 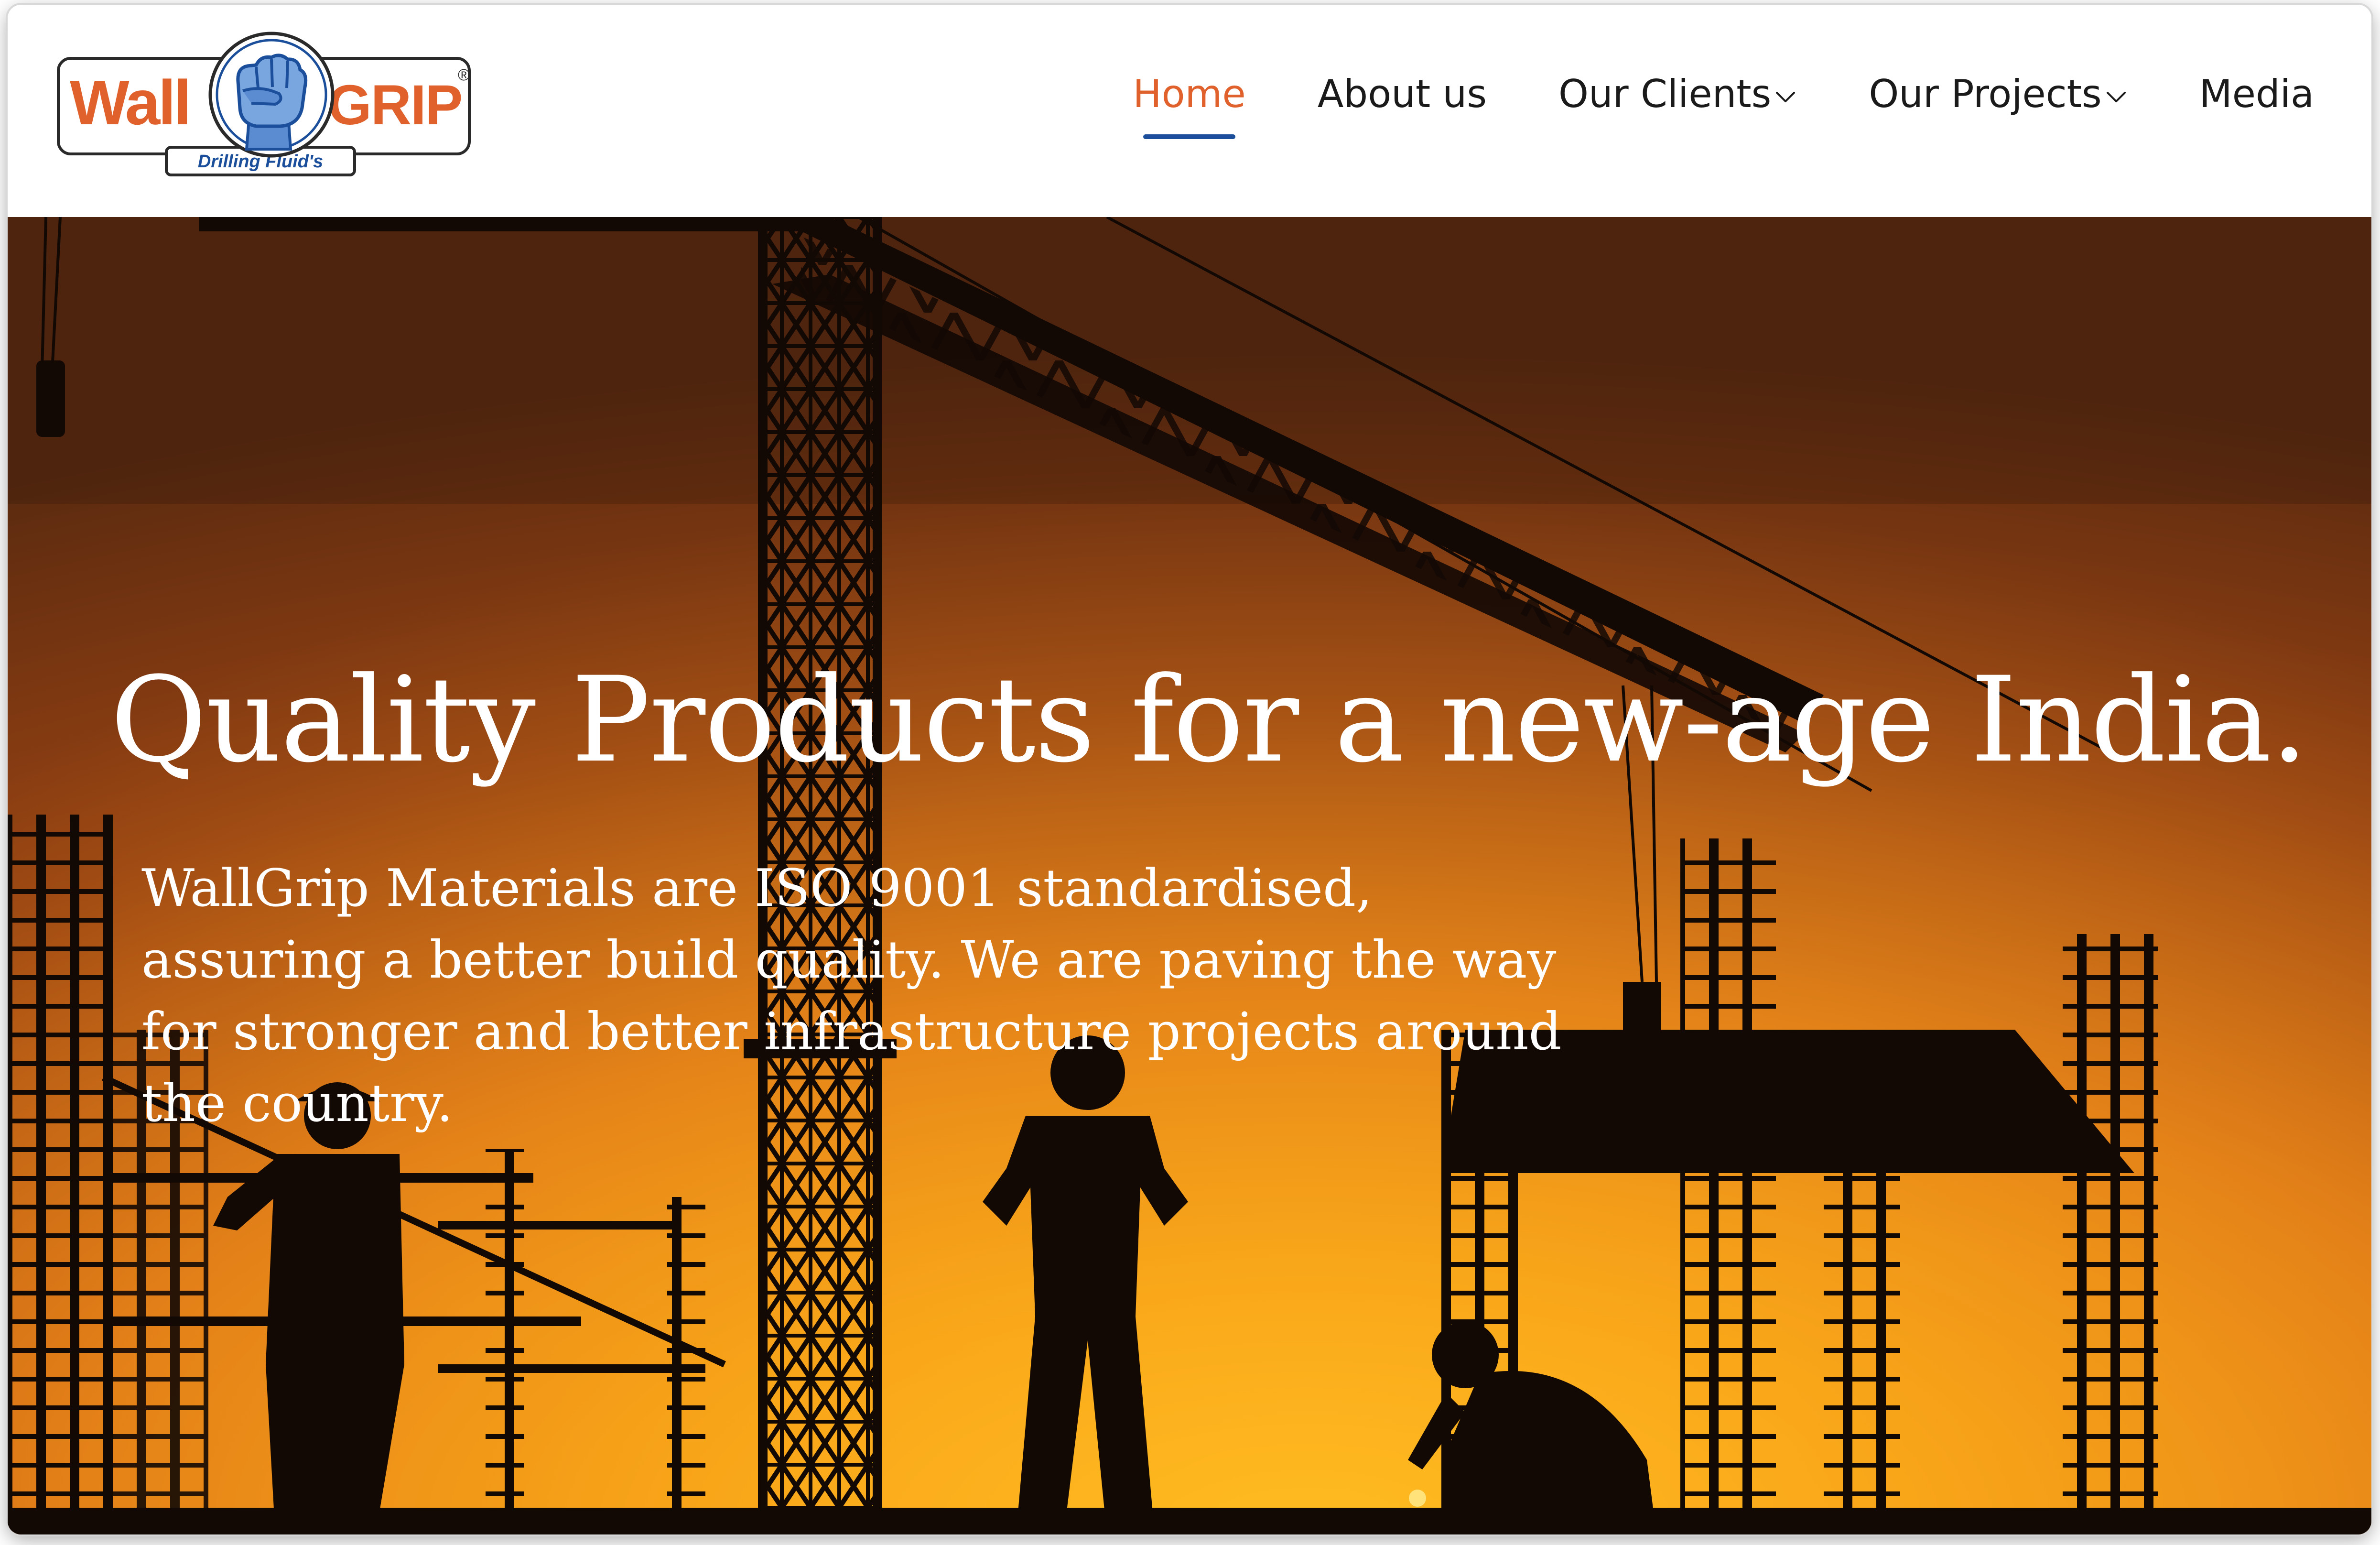 What do you see at coordinates (1189, 136) in the screenshot?
I see `active-indicator` at bounding box center [1189, 136].